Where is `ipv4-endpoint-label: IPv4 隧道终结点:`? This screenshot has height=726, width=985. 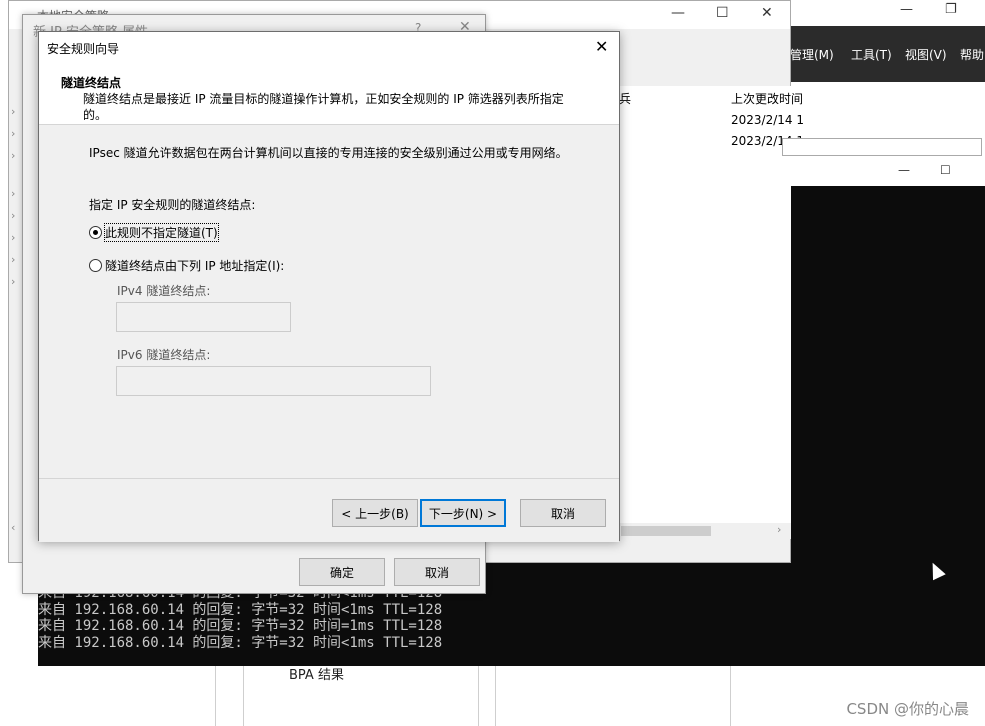 ipv4-endpoint-label: IPv4 隧道终结点: is located at coordinates (164, 291).